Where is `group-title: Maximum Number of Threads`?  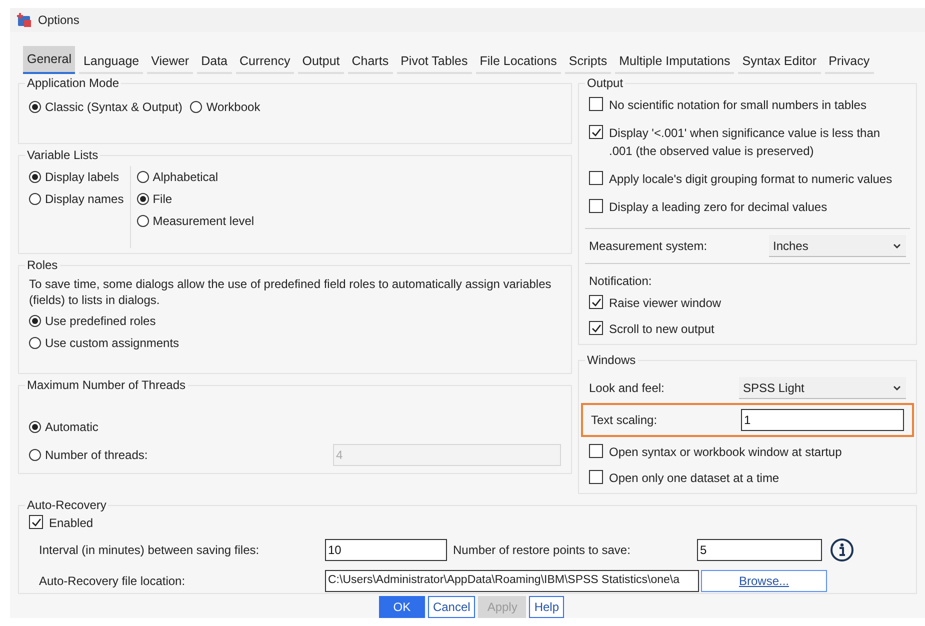 group-title: Maximum Number of Threads is located at coordinates (106, 385).